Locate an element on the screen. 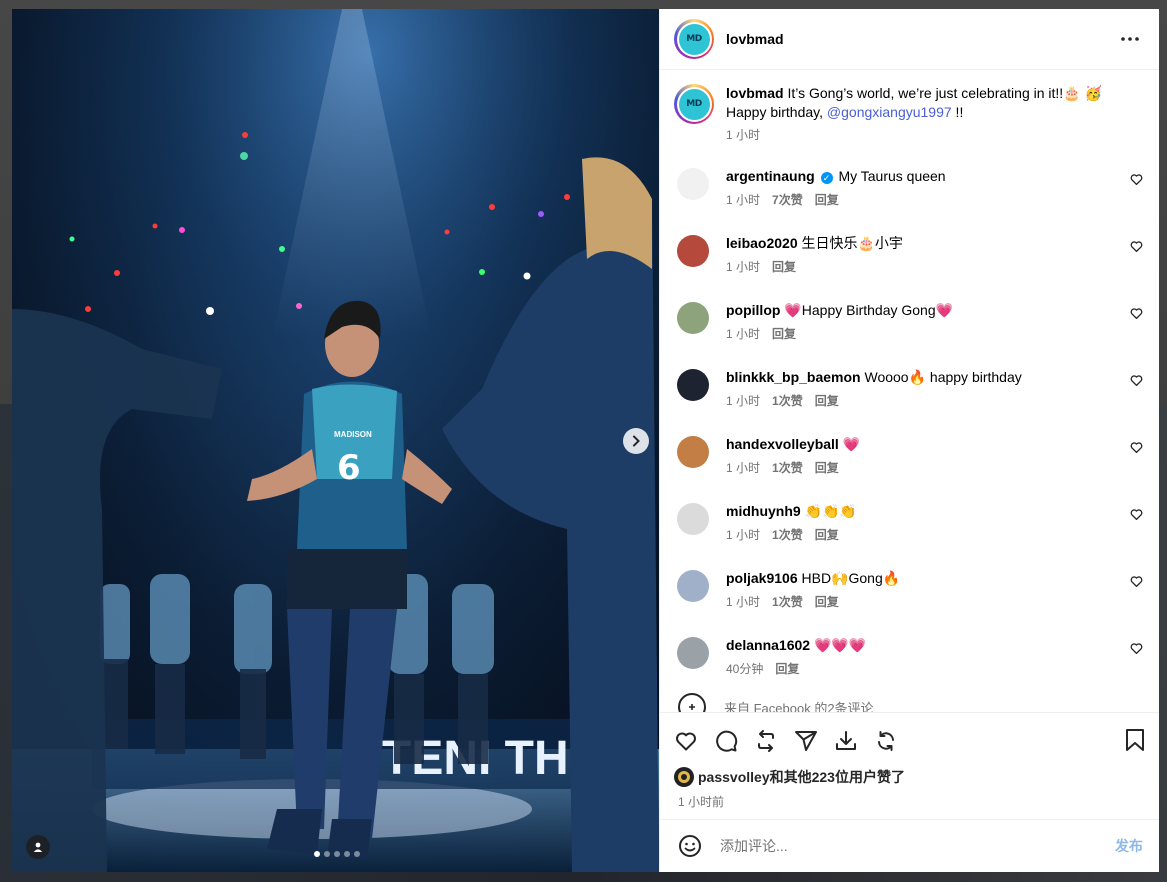  more-dots-icon is located at coordinates (1130, 39).